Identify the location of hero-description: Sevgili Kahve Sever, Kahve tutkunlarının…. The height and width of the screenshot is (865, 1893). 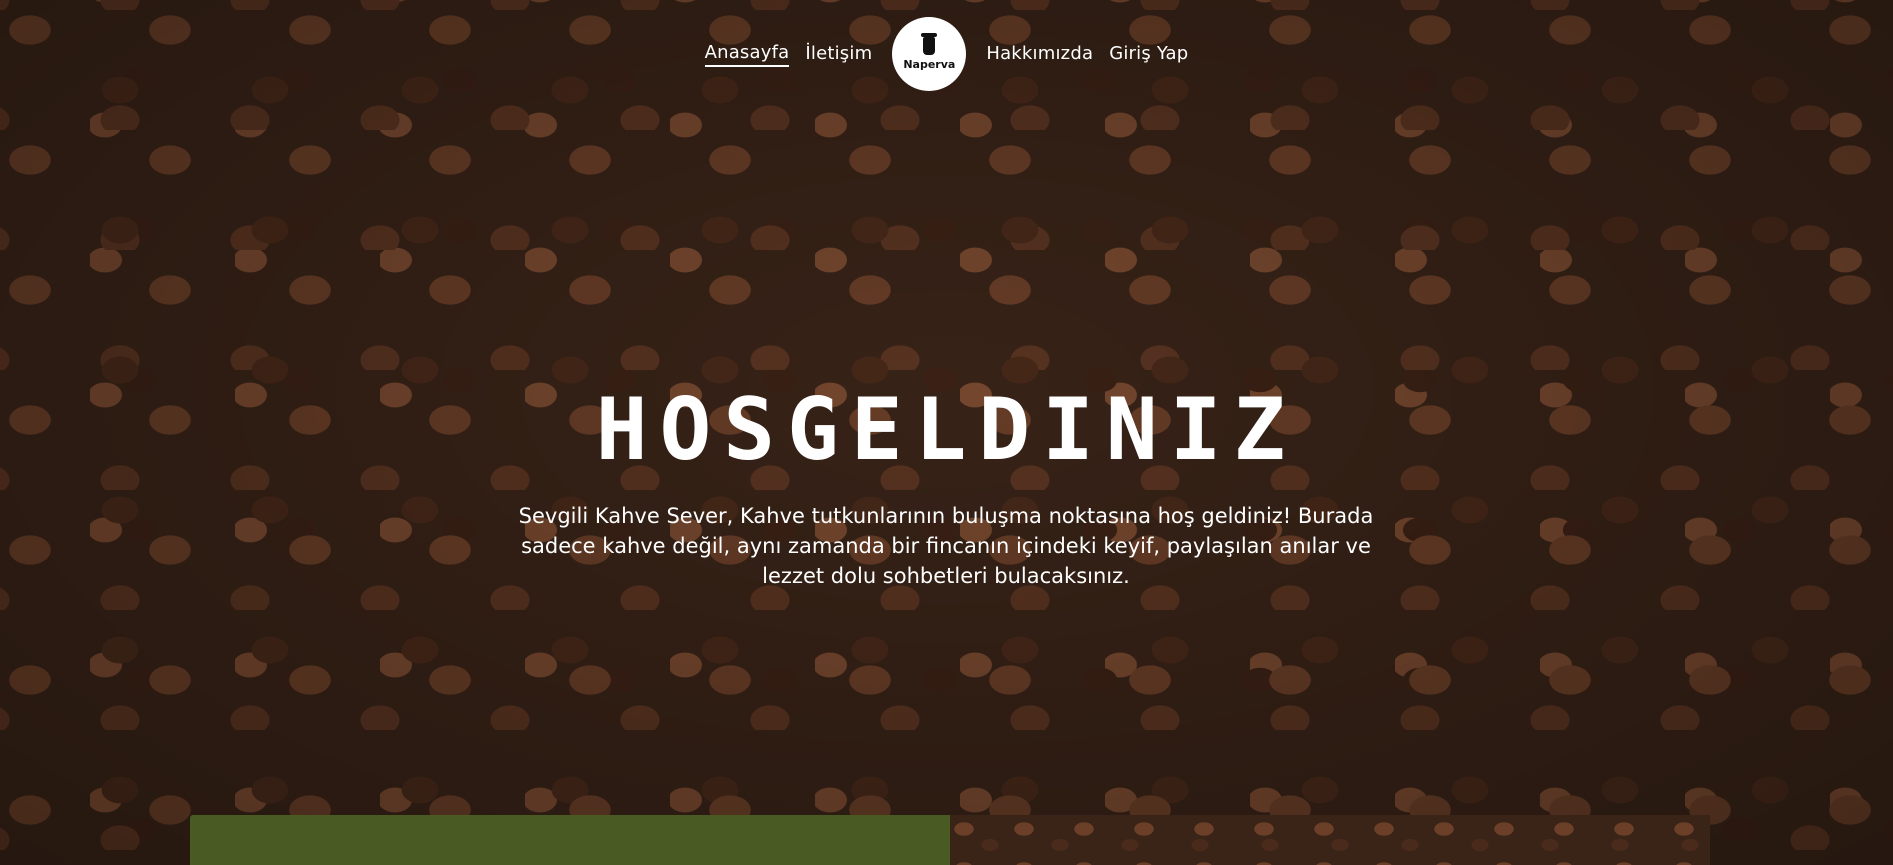
(946, 546).